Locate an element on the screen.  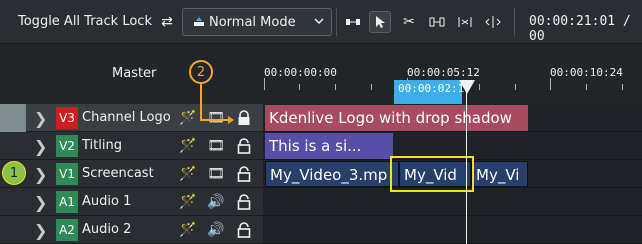
edit-mode-select: Normal Mode is located at coordinates (257, 22).